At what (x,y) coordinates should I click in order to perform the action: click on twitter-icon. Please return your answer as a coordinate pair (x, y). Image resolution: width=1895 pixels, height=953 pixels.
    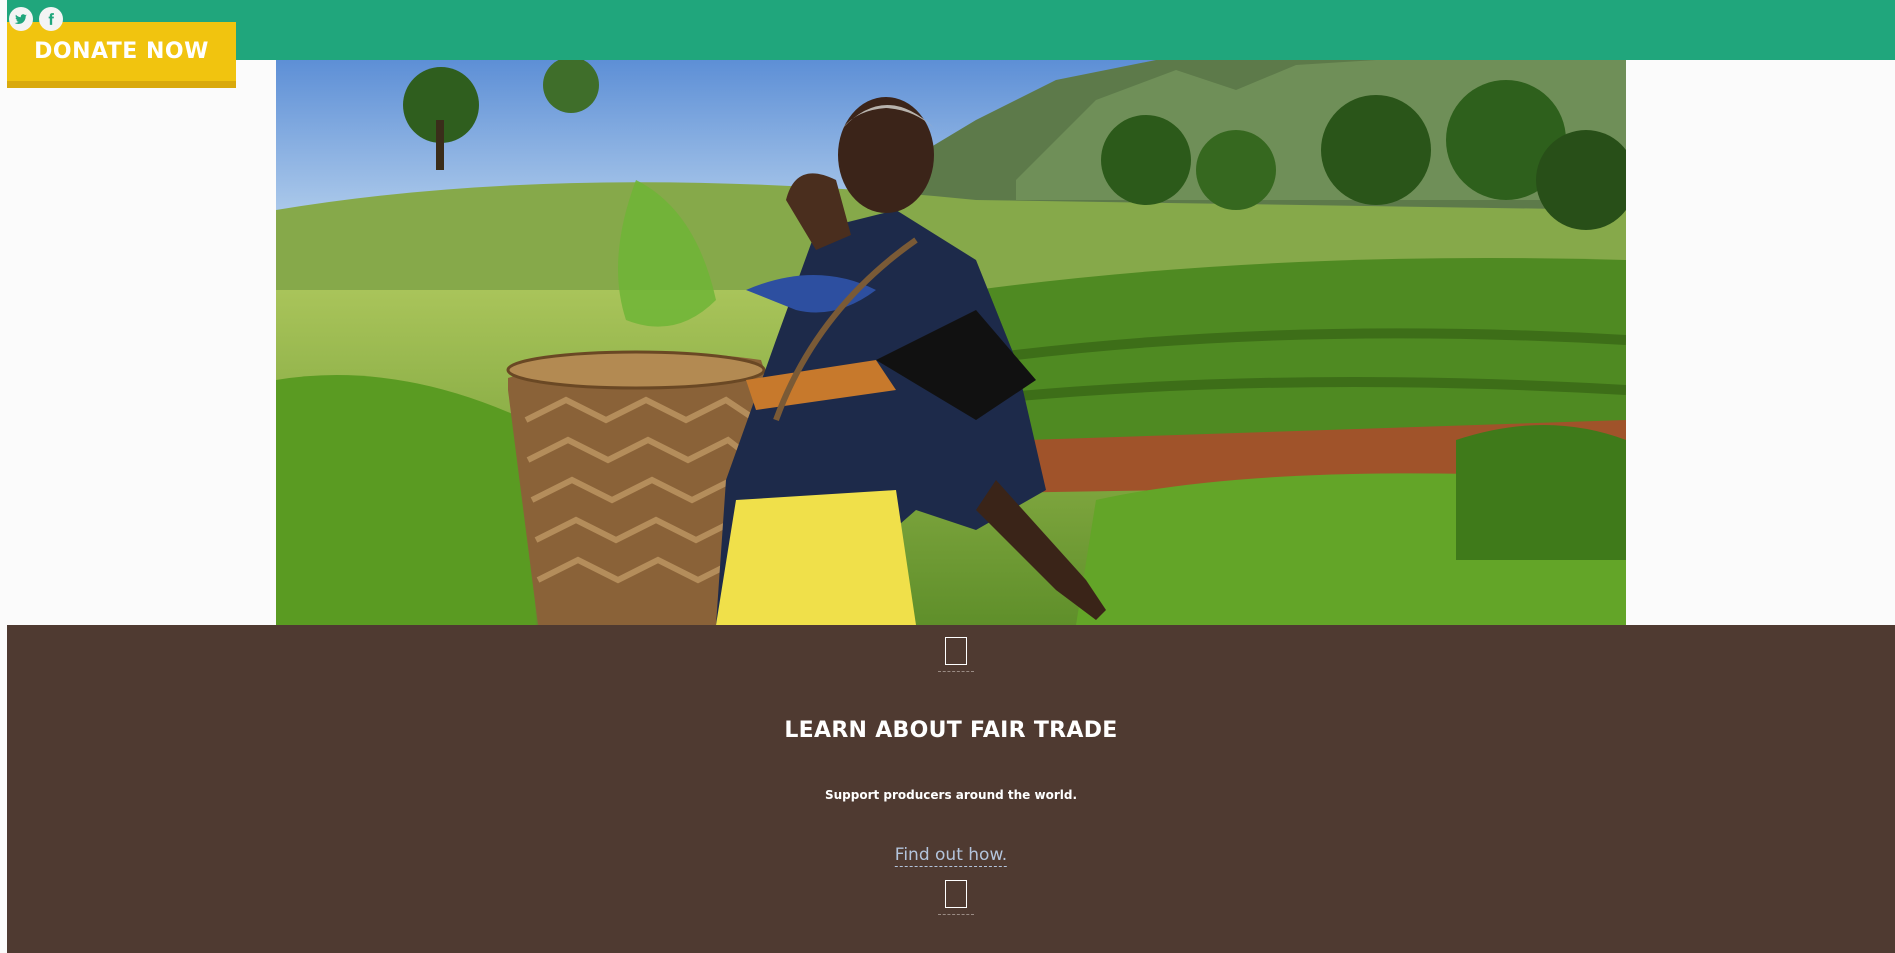
    Looking at the image, I should click on (21, 19).